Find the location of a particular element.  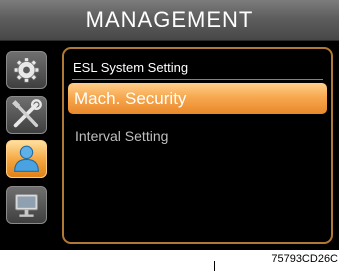

sidebar-item-user is located at coordinates (26, 159).